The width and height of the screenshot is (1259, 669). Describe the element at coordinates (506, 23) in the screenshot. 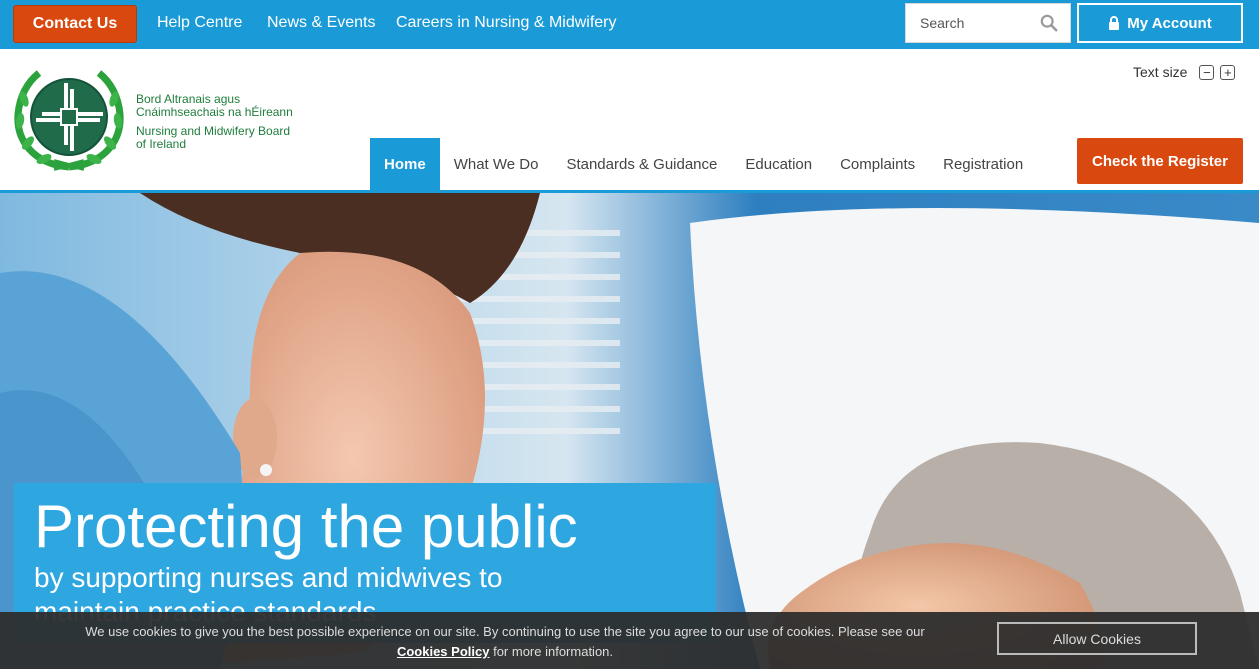

I see `careers-link: Careers in Nursing & Midwifery` at that location.